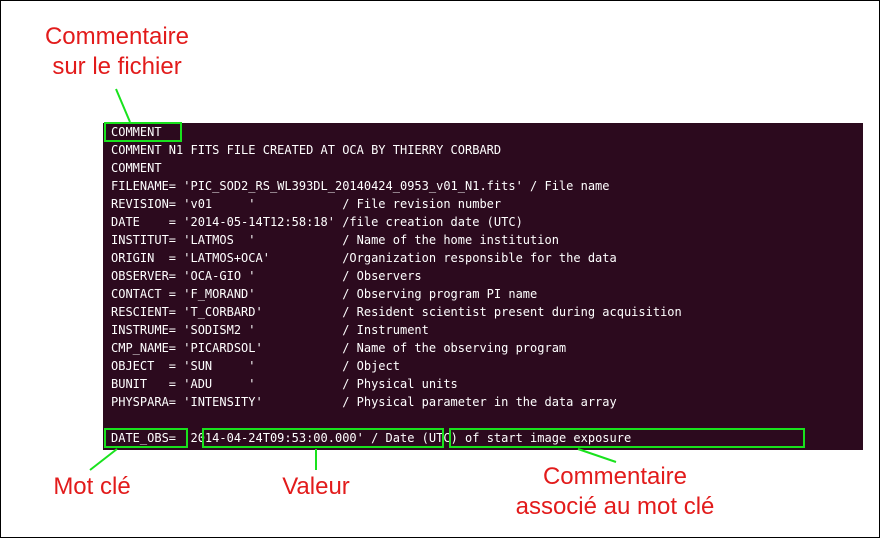  Describe the element at coordinates (284, 384) in the screenshot. I see `header-line: BUNIT = 'ADU ' / Physical units` at that location.